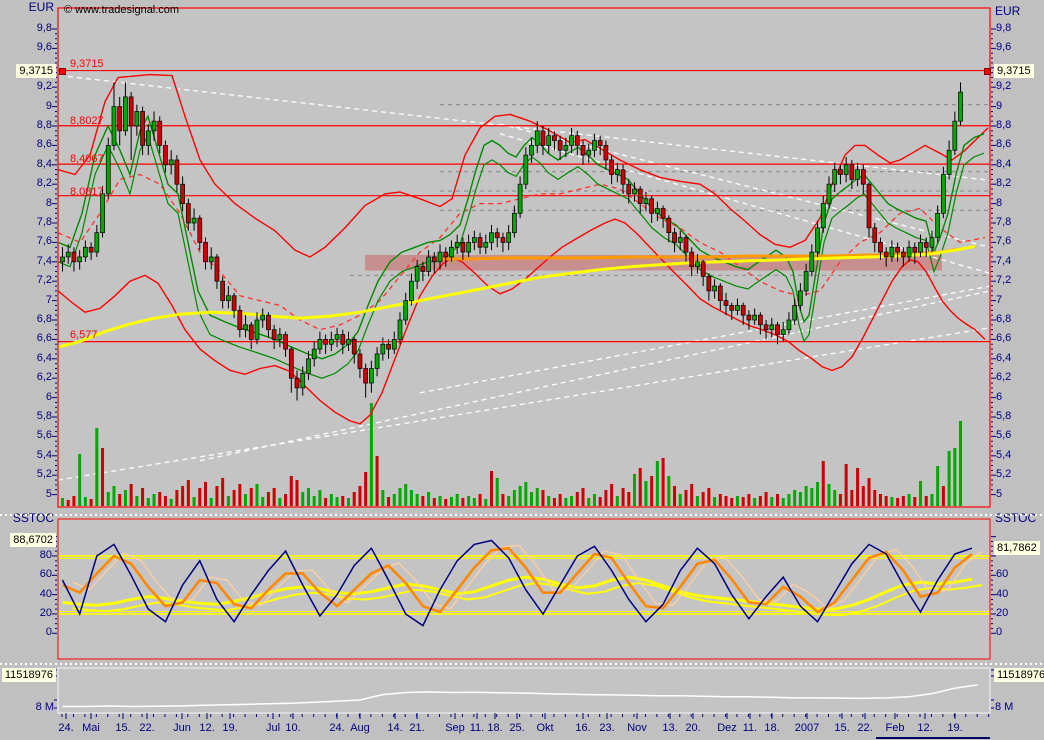 This screenshot has height=740, width=1044. Describe the element at coordinates (1004, 377) in the screenshot. I see `price-tick-label-right: 6,2` at that location.